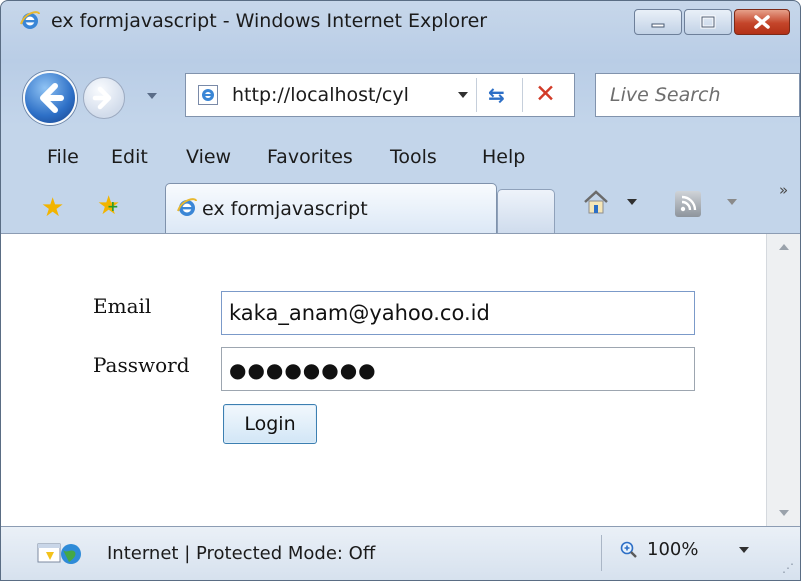  What do you see at coordinates (783, 190) in the screenshot?
I see `chevron-right-icon: »` at bounding box center [783, 190].